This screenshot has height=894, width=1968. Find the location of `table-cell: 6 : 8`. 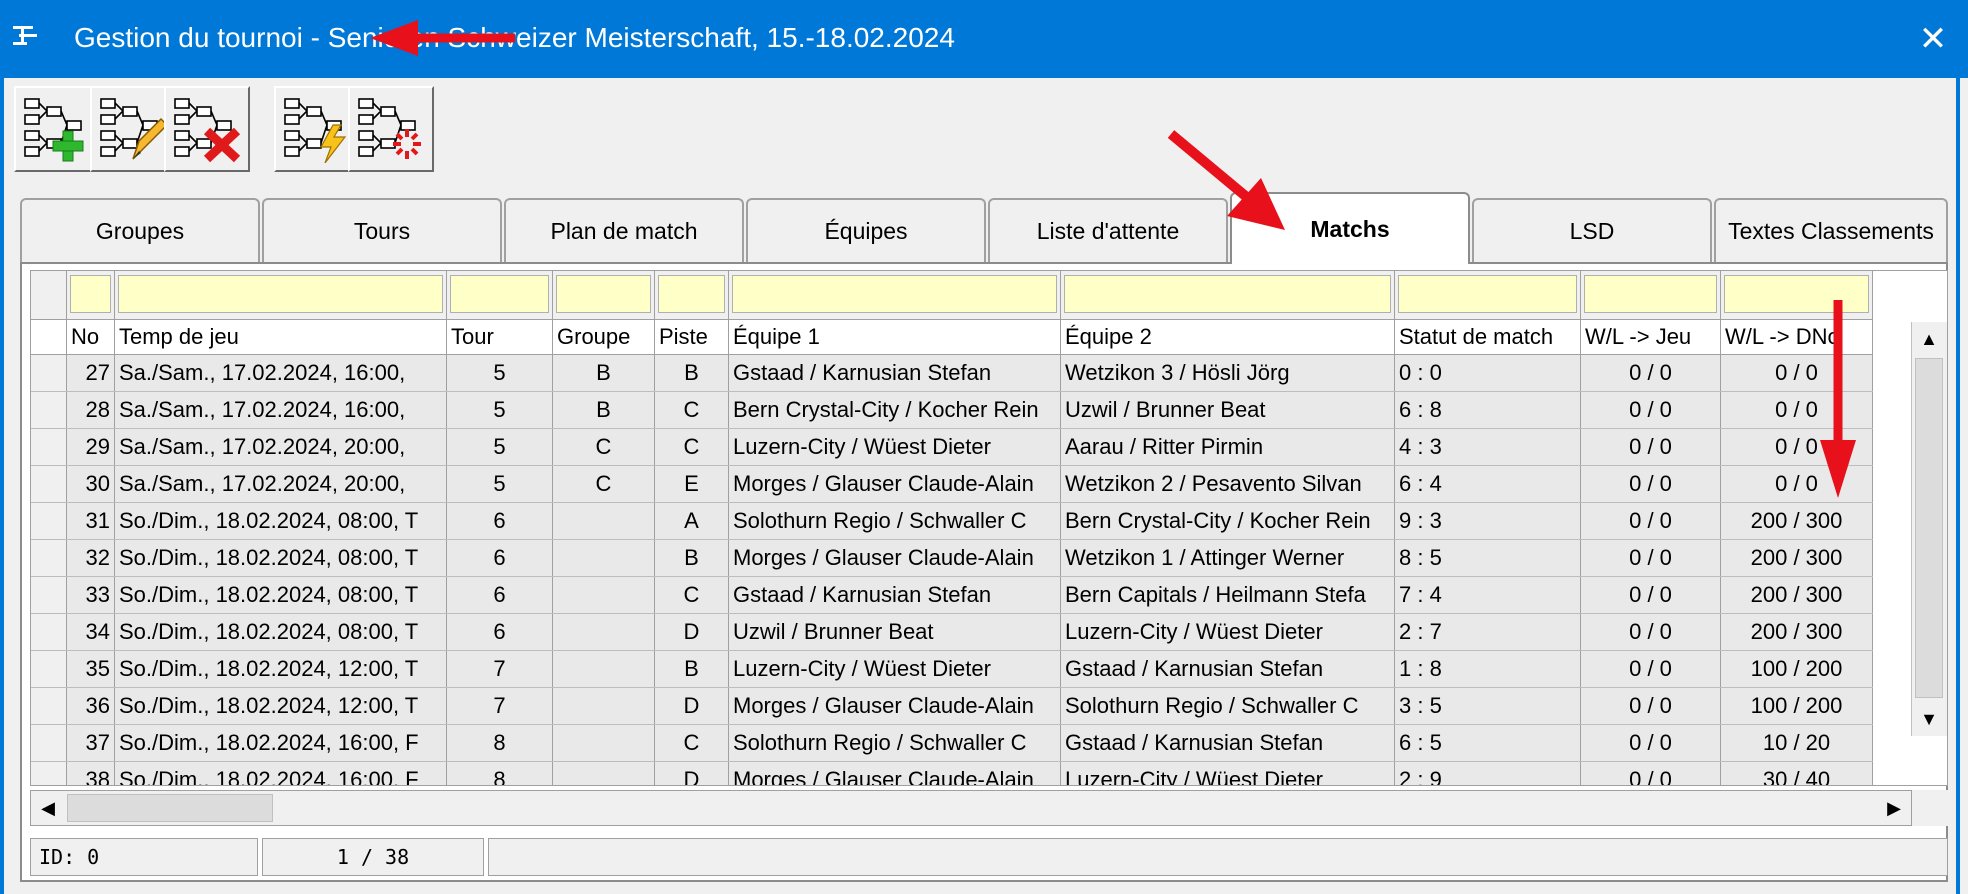

table-cell: 6 : 8 is located at coordinates (1488, 410).